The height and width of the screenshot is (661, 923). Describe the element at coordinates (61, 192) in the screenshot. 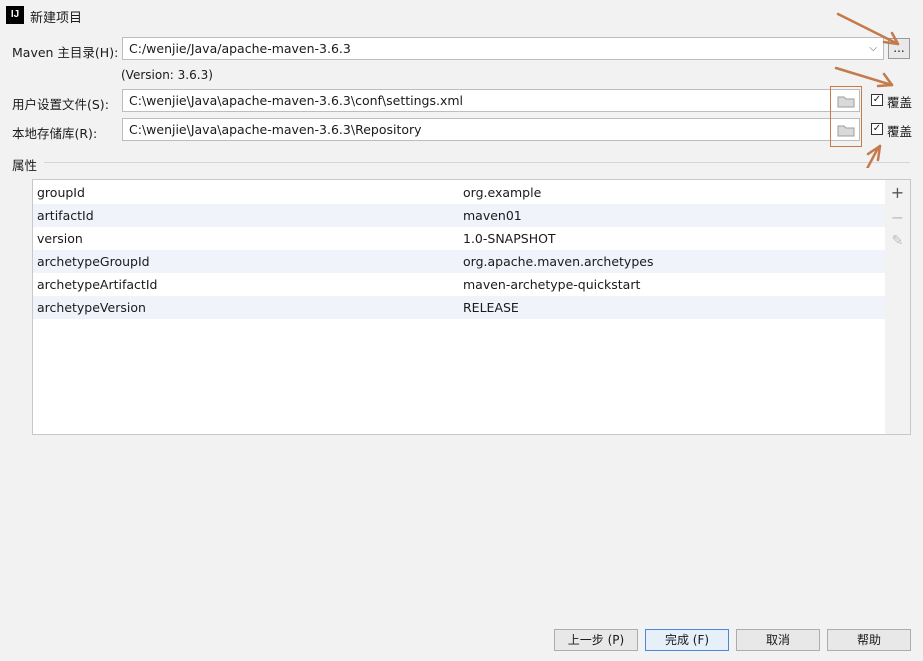

I see `property-key: groupId` at that location.